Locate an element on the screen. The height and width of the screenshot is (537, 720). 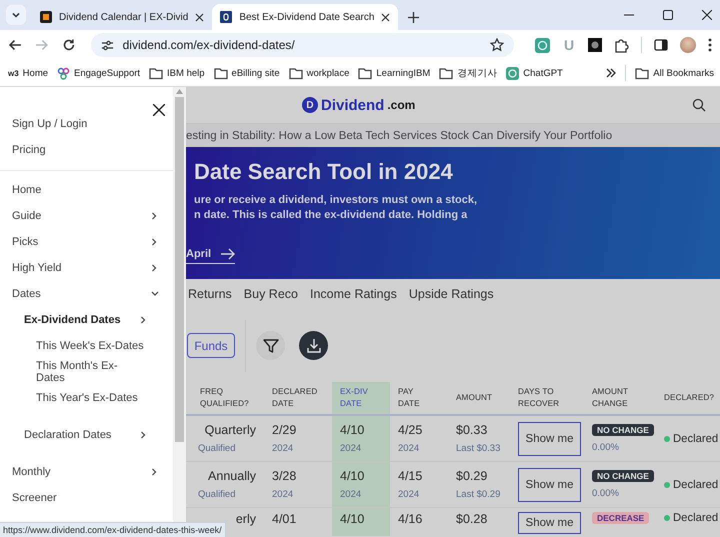
menu-item: Home is located at coordinates (86, 190).